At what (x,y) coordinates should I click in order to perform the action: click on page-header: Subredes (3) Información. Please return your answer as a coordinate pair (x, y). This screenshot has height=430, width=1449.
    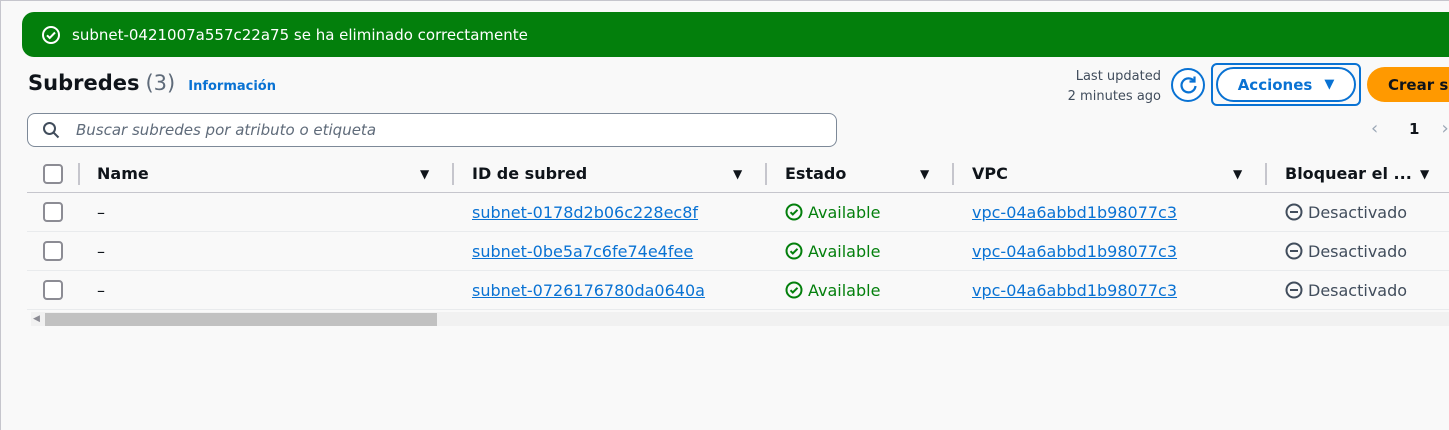
    Looking at the image, I should click on (152, 83).